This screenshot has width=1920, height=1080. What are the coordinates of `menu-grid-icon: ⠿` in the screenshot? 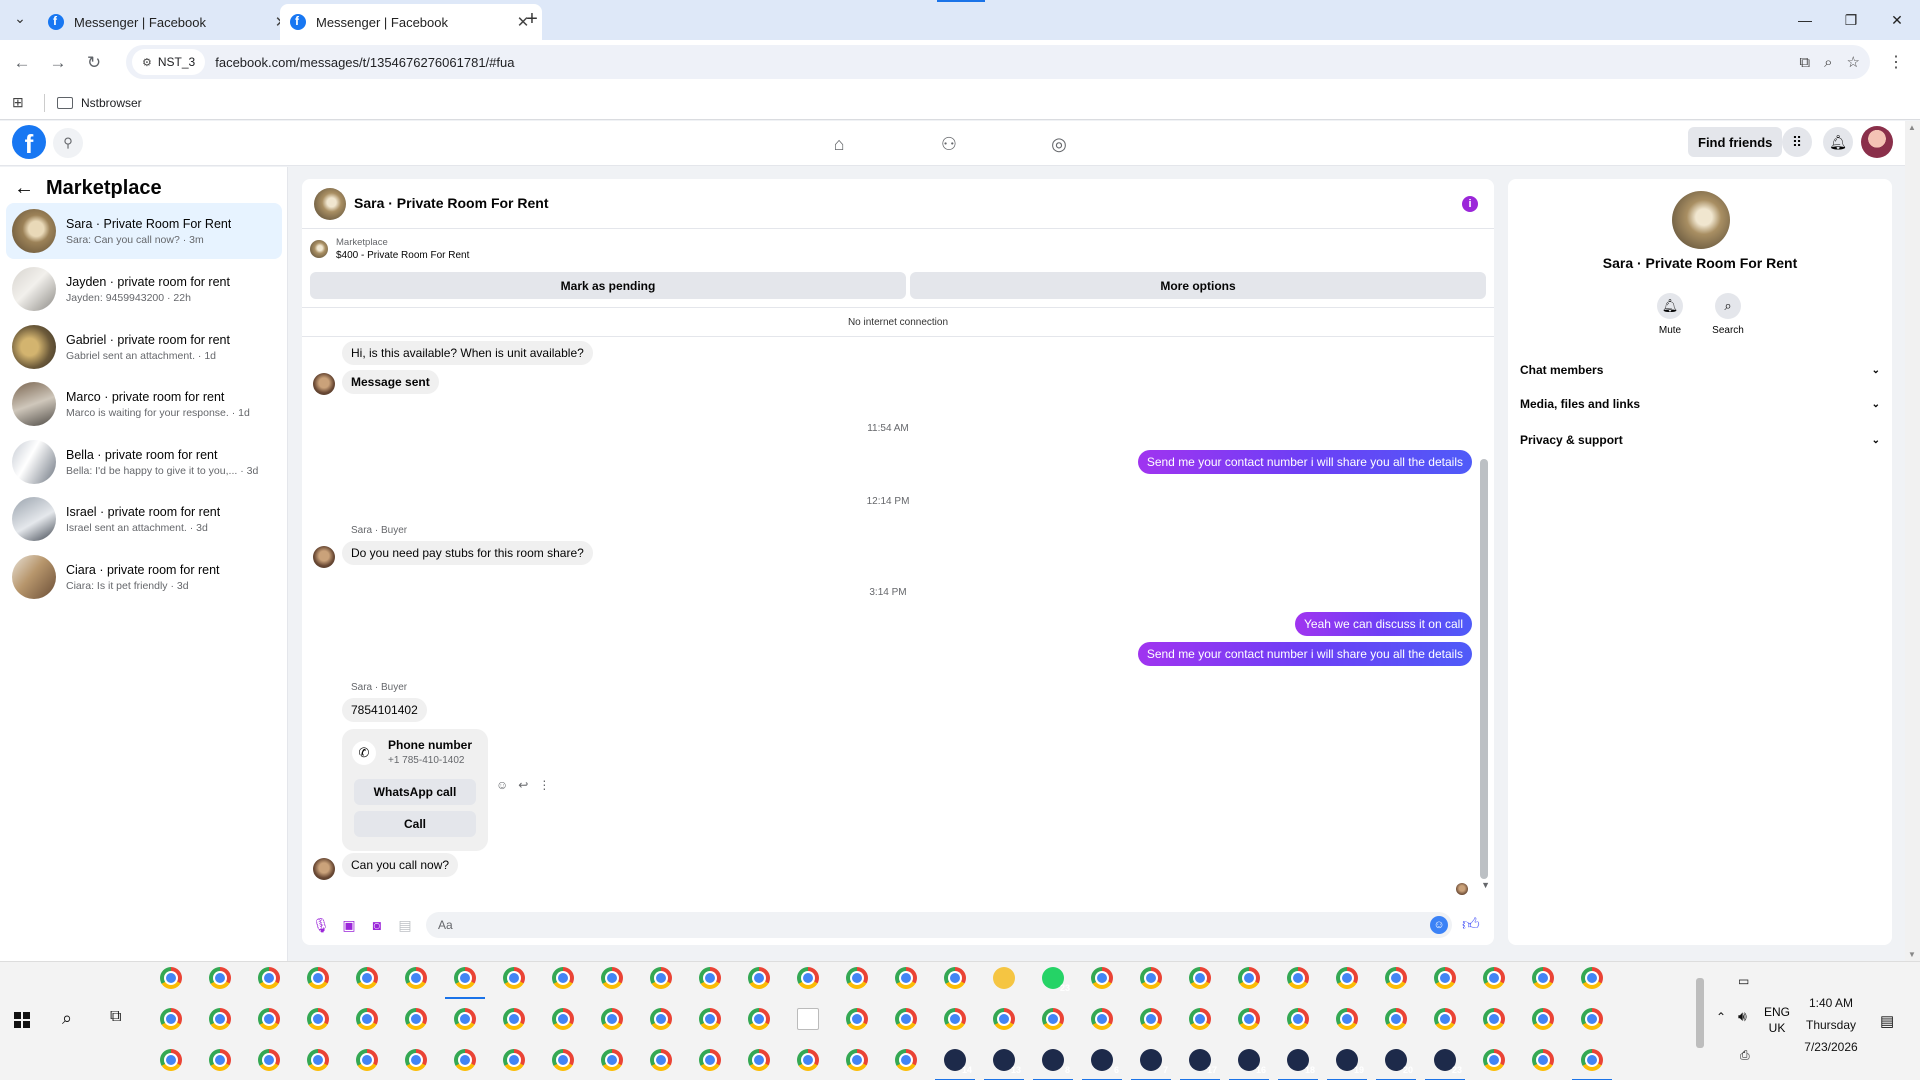 It's located at (1797, 142).